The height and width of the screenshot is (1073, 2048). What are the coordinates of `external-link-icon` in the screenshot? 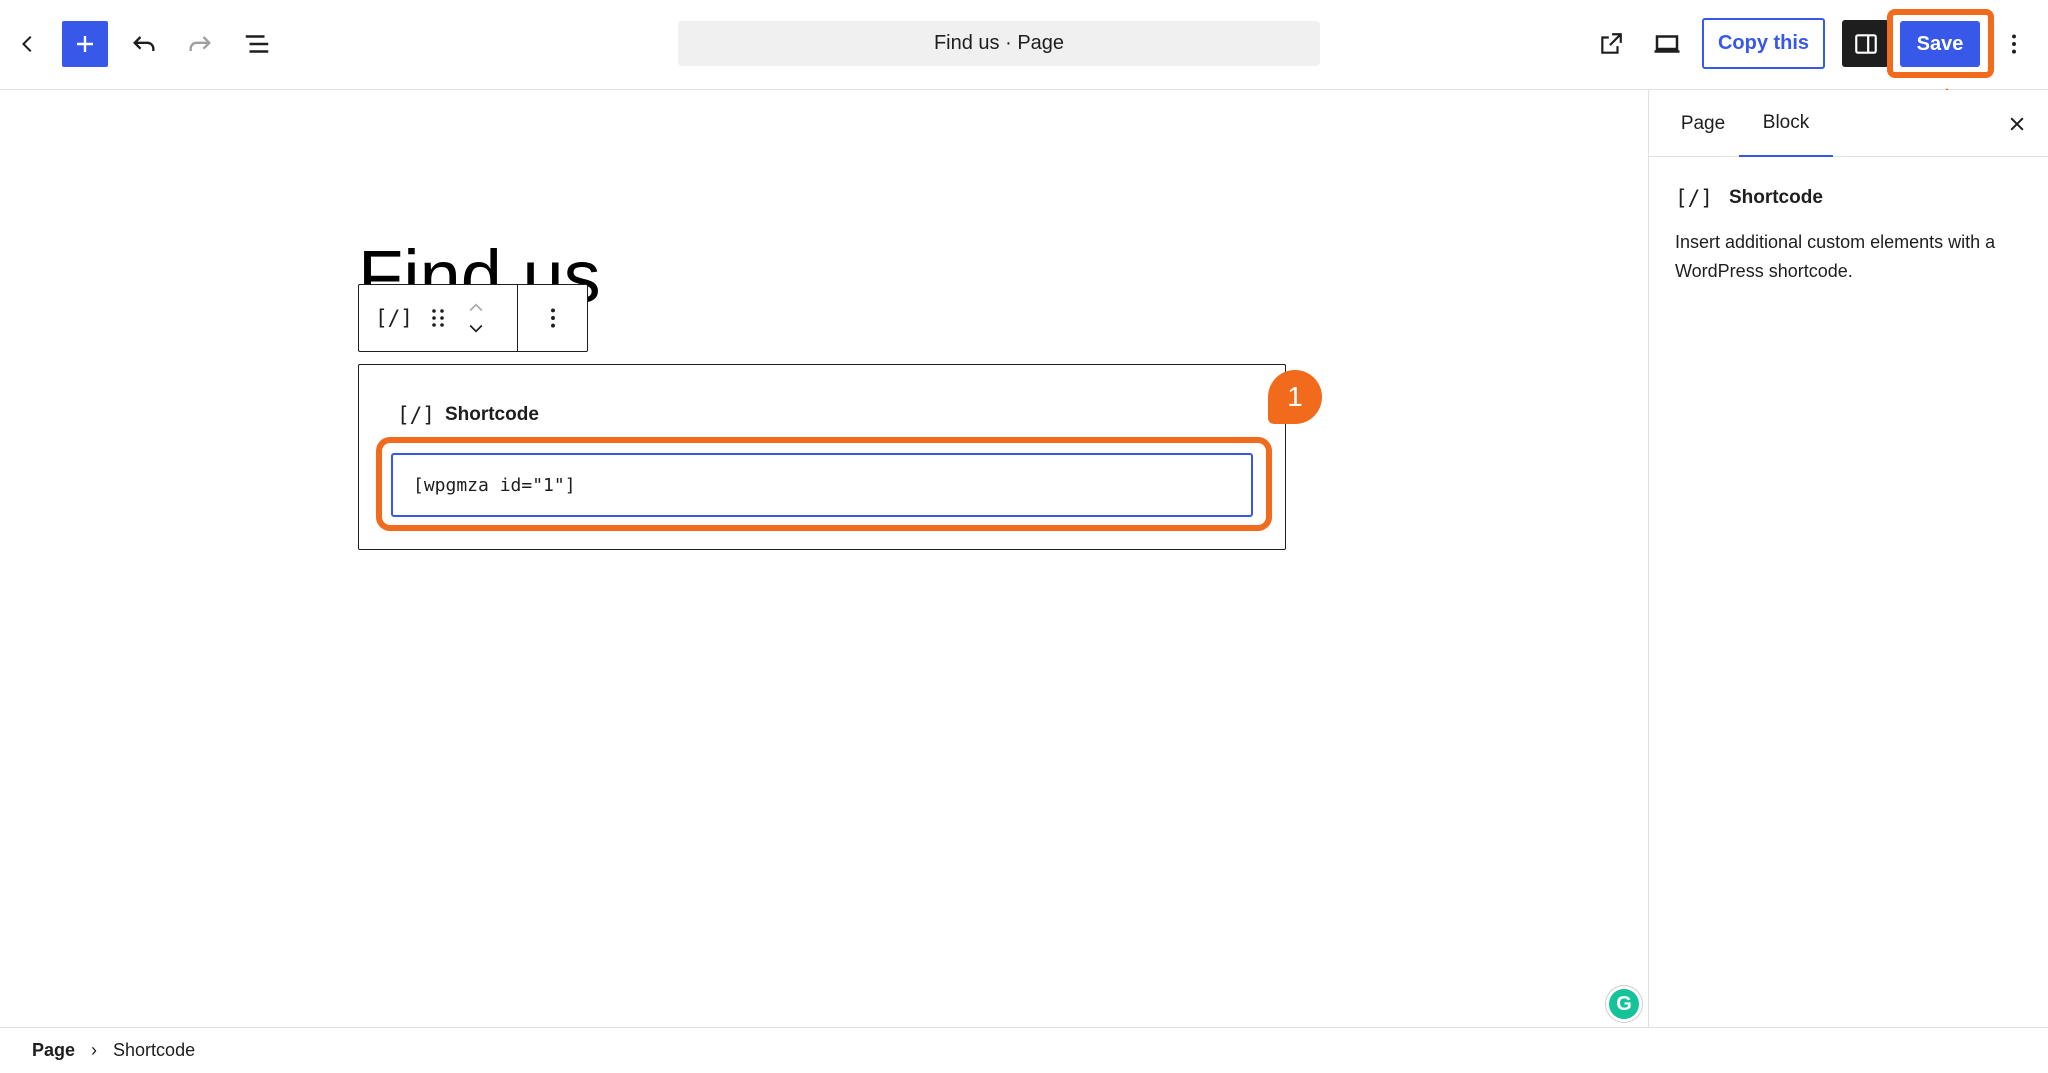 It's located at (1611, 43).